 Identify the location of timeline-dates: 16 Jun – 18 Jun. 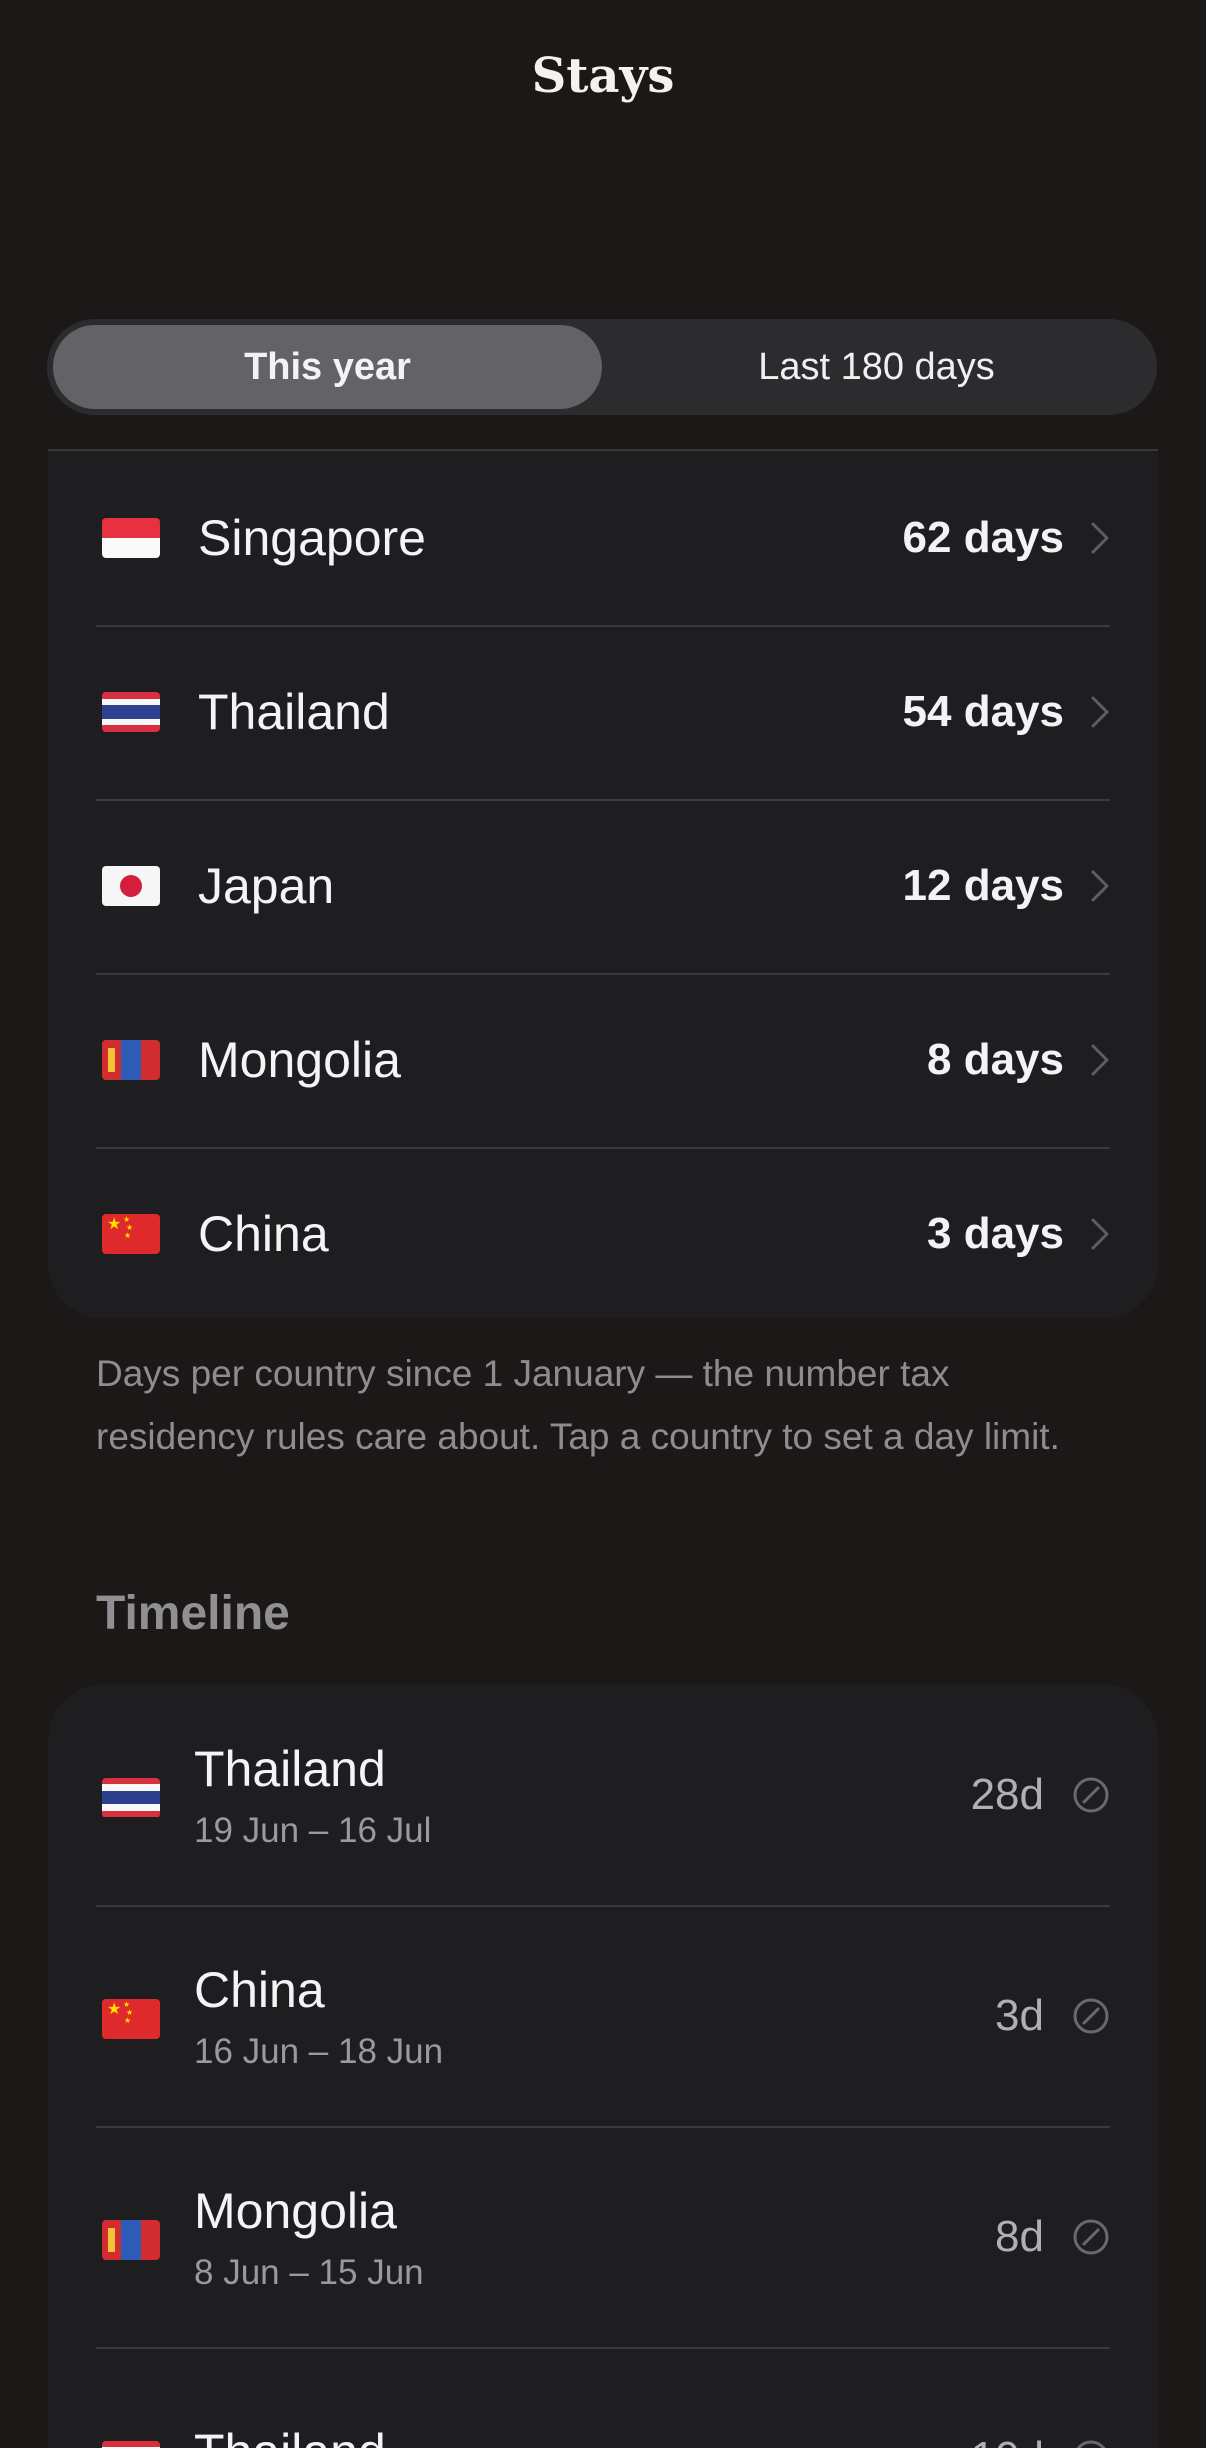
(319, 2051).